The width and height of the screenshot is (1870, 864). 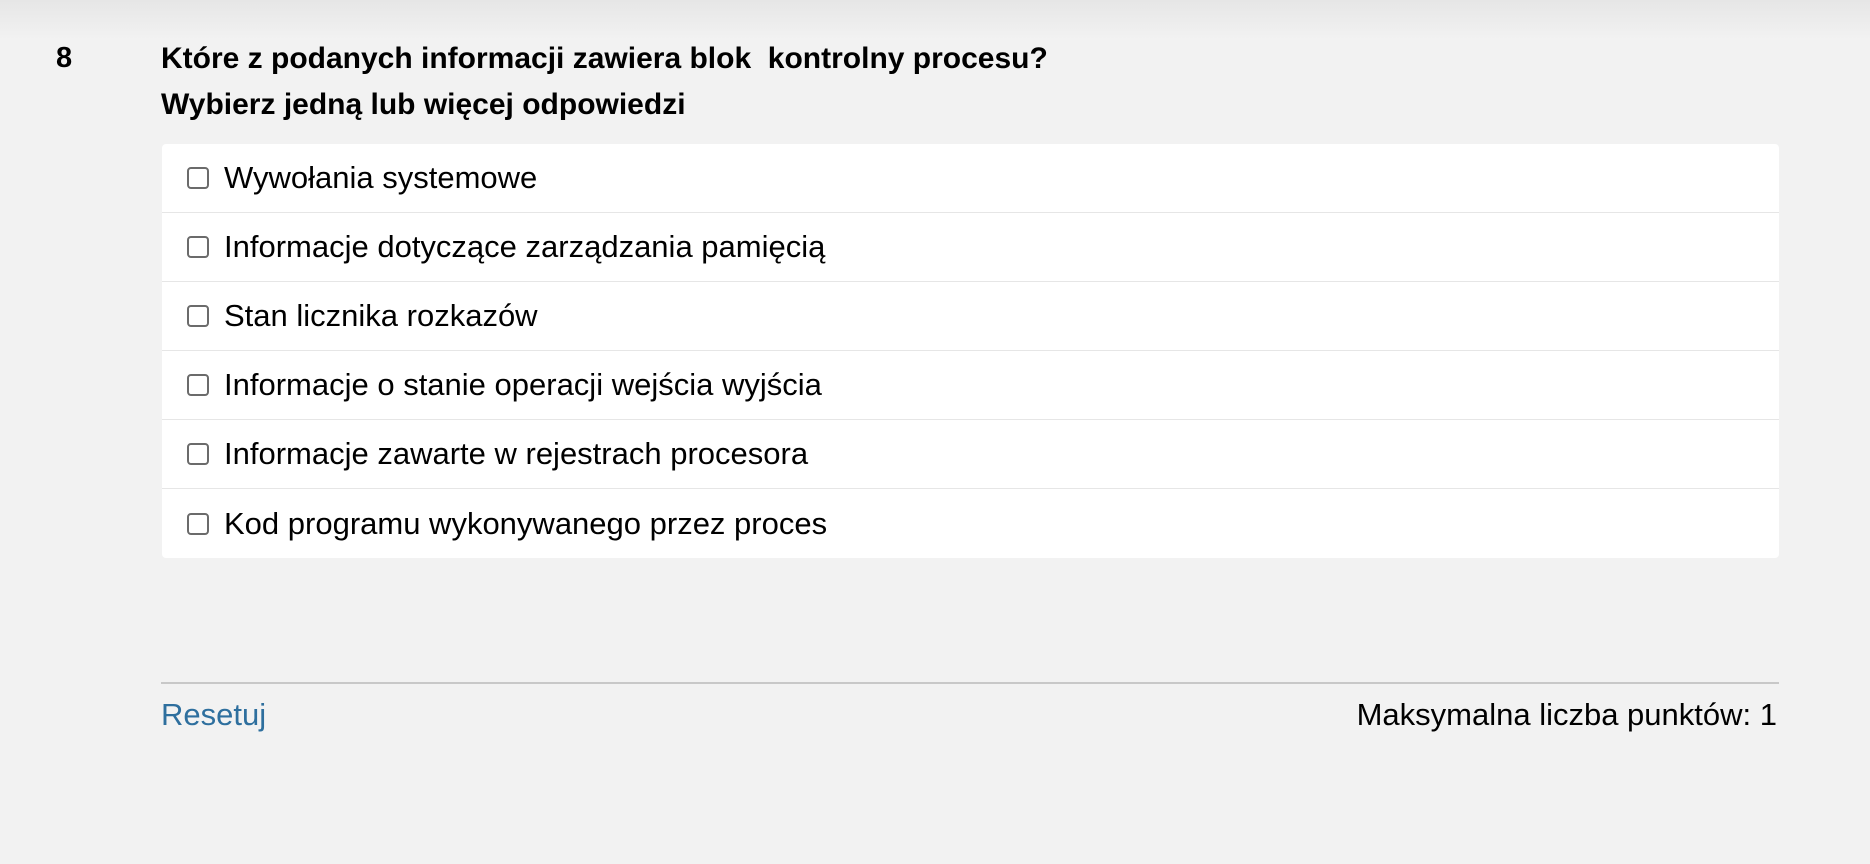 What do you see at coordinates (381, 316) in the screenshot?
I see `answer-label: Stan licznika rozkazów` at bounding box center [381, 316].